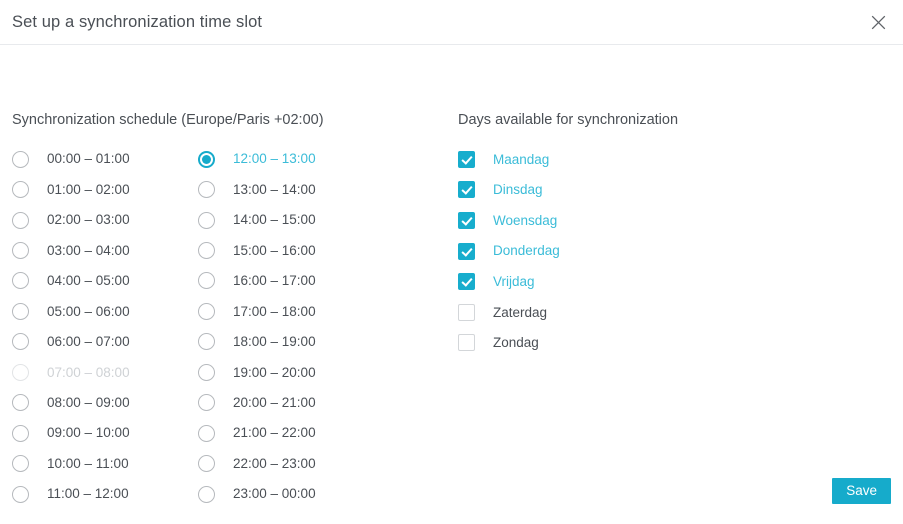 This screenshot has height=524, width=903. I want to click on time-slot-row: 00:00 – 01:00, so click(71, 159).